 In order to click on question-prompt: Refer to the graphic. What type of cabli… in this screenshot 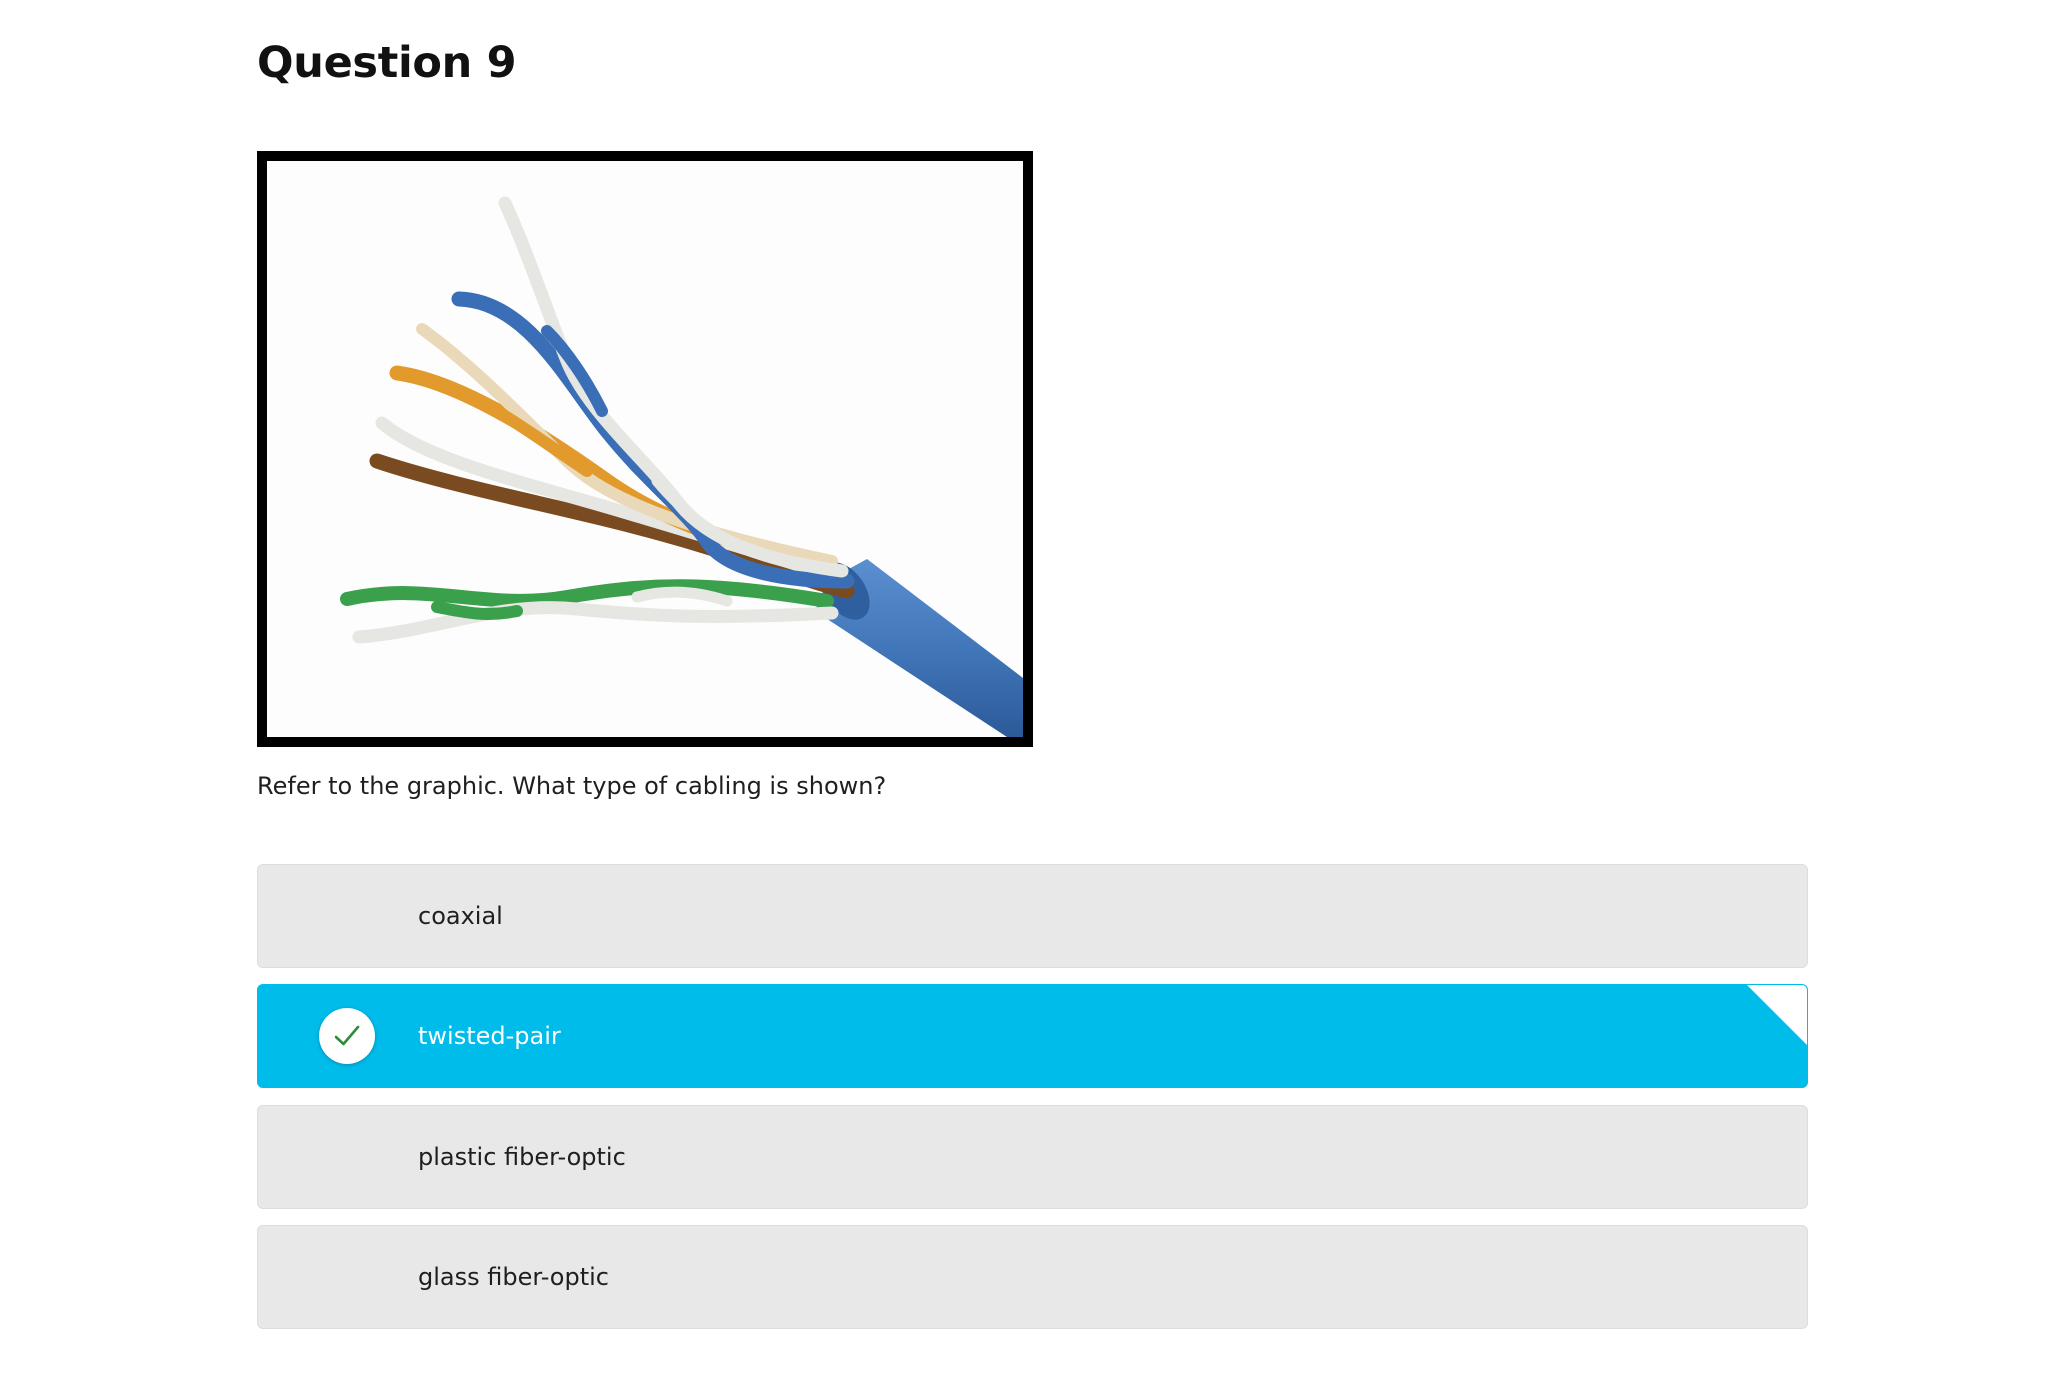, I will do `click(572, 786)`.